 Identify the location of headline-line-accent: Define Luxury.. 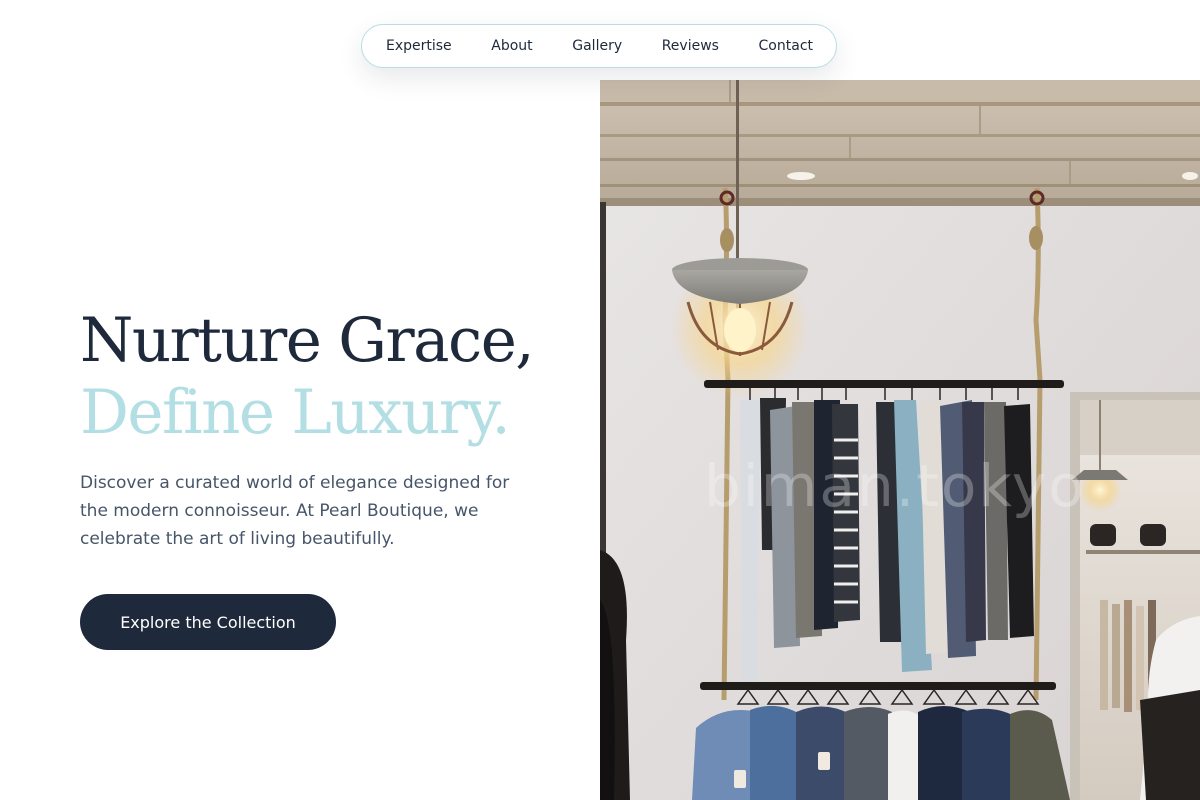
(295, 412).